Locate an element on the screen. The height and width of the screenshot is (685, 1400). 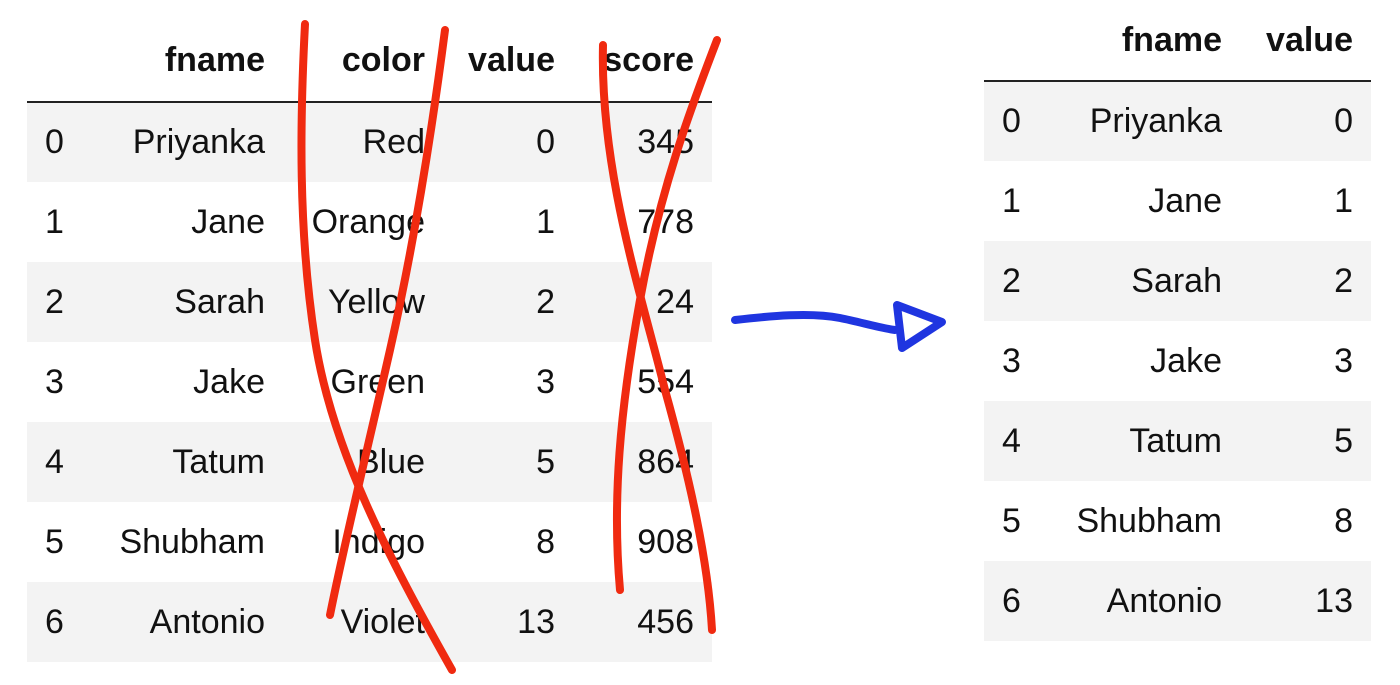
table-row: 3 Jake 3 is located at coordinates (1177, 361).